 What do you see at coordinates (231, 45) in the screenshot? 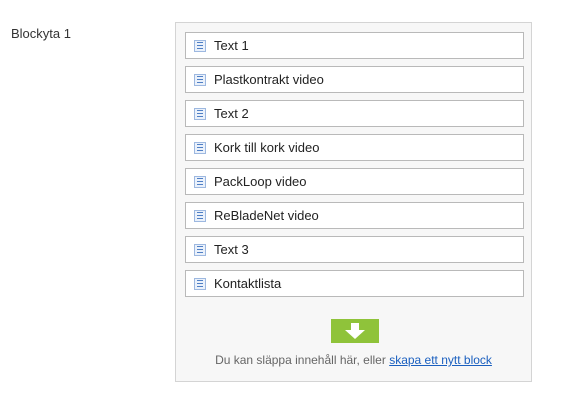
I see `block-label: Text 1` at bounding box center [231, 45].